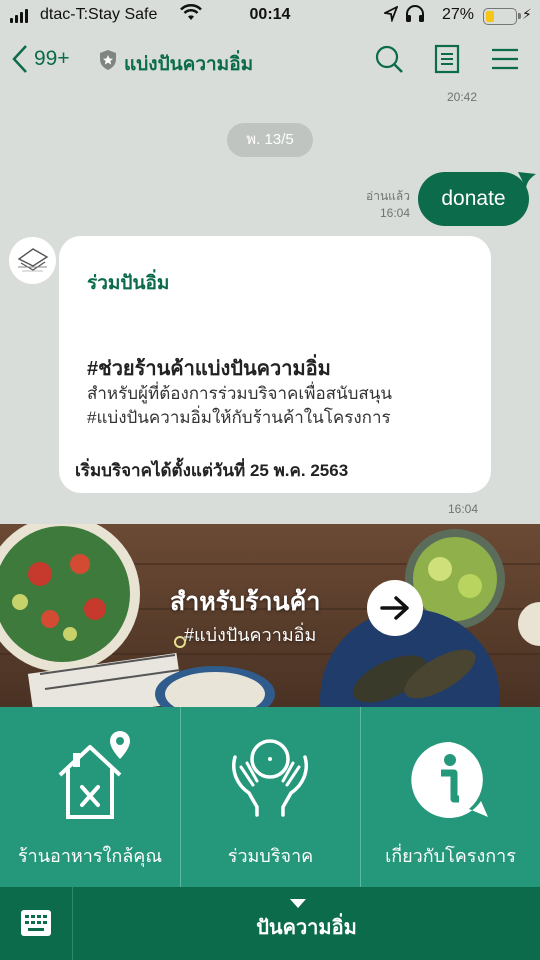 The image size is (540, 960). I want to click on arrow-right-button, so click(395, 608).